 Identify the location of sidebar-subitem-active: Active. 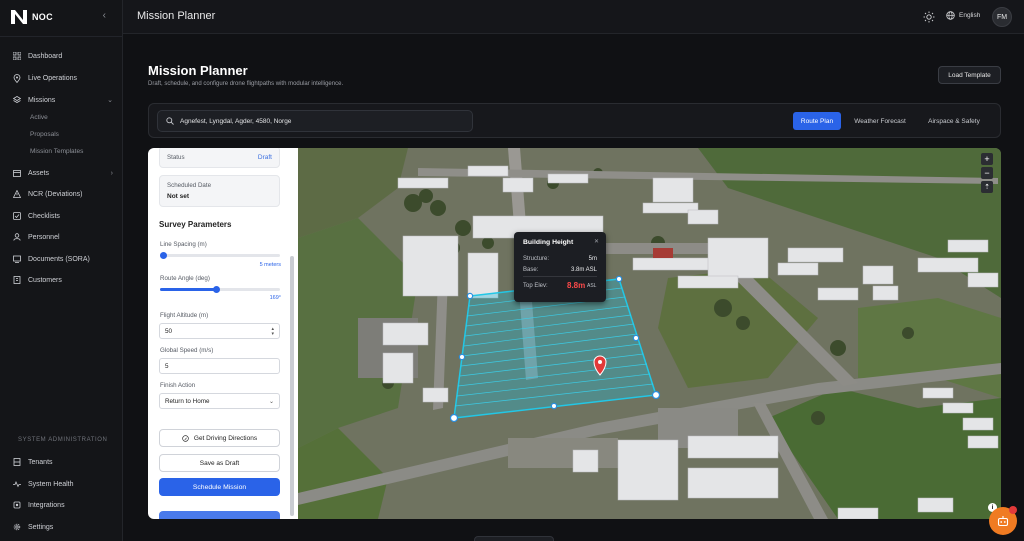
(39, 117).